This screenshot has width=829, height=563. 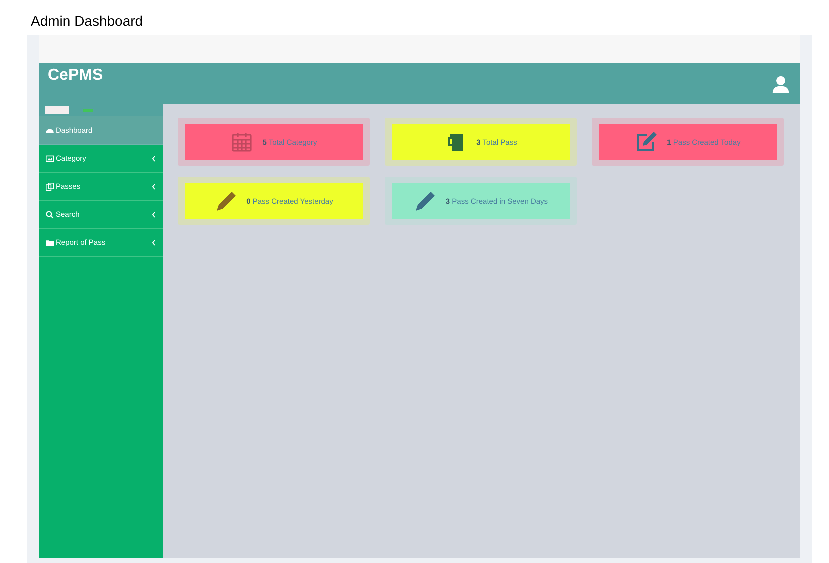 What do you see at coordinates (50, 130) in the screenshot?
I see `dashboard-icon` at bounding box center [50, 130].